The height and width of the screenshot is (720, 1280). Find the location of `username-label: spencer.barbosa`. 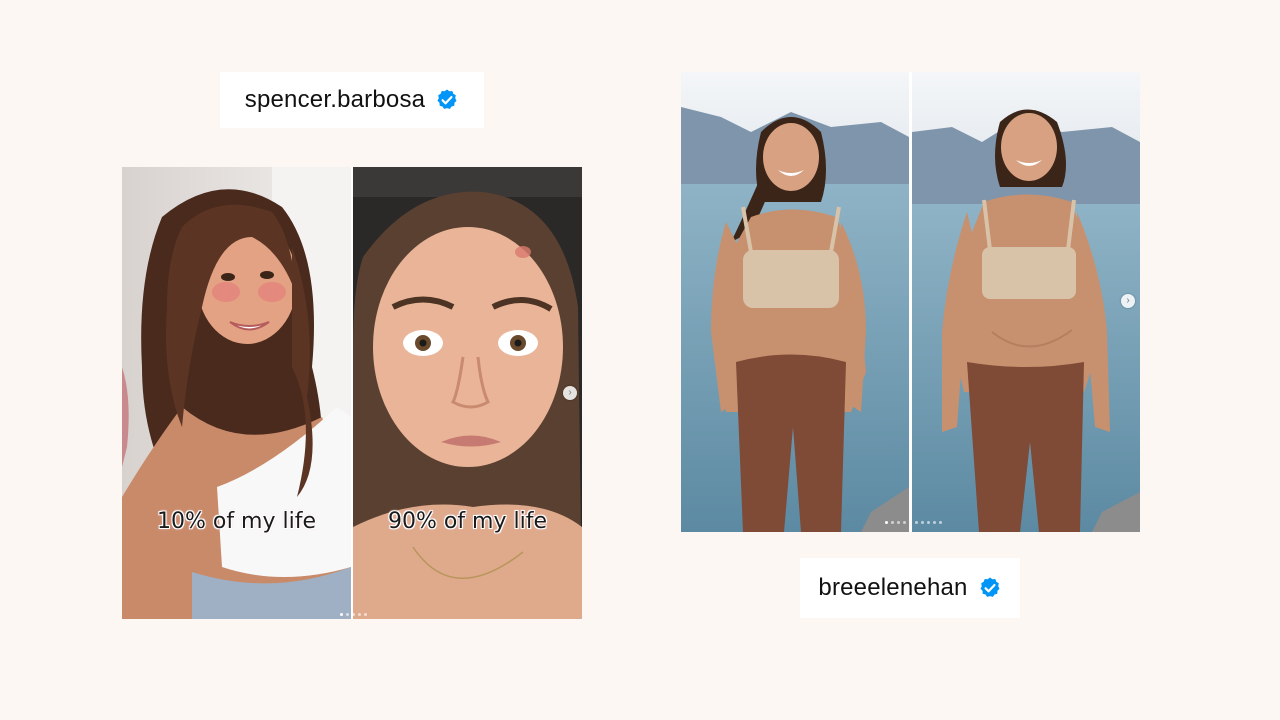

username-label: spencer.barbosa is located at coordinates (335, 100).